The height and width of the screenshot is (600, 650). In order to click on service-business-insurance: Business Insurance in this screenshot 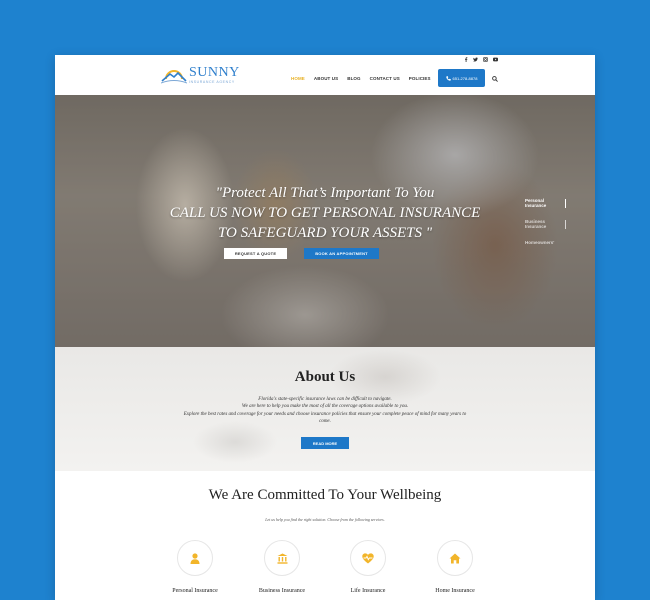, I will do `click(282, 570)`.